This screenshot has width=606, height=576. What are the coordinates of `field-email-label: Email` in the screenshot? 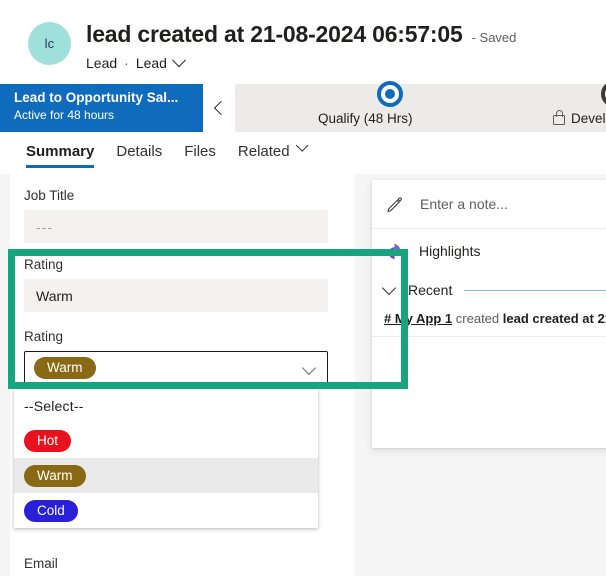 It's located at (41, 563).